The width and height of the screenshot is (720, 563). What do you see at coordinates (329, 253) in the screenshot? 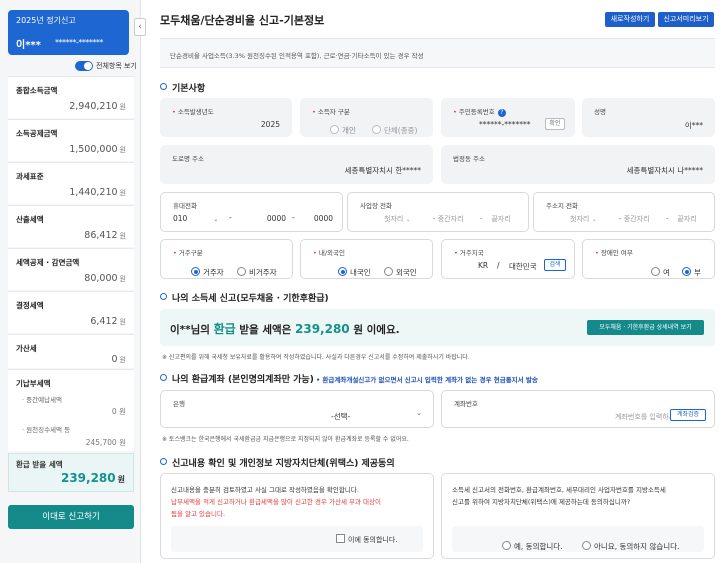
I see `field-label: • 내/외국인` at bounding box center [329, 253].